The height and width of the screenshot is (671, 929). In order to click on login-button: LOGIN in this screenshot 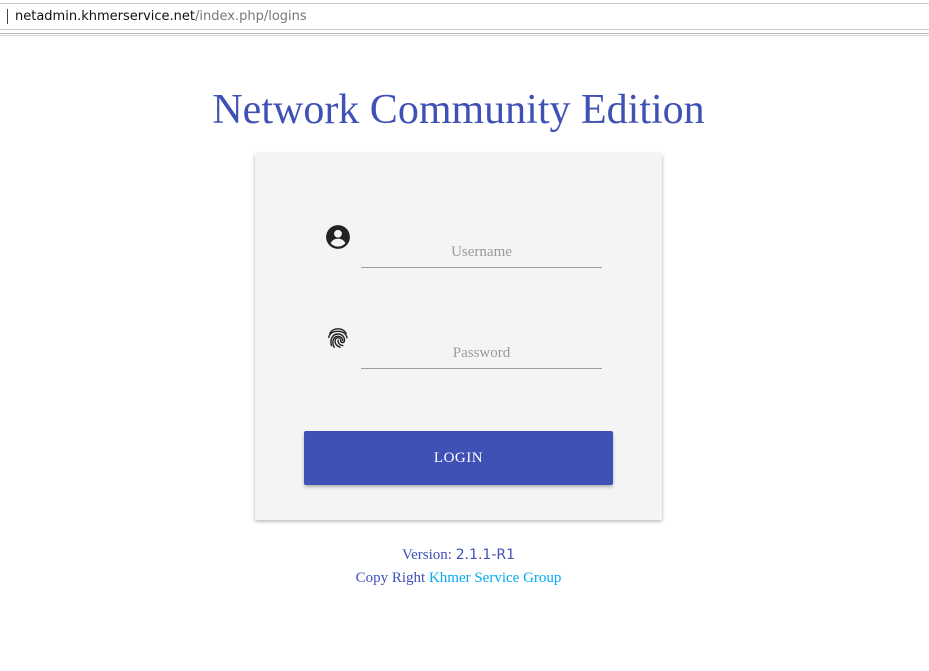, I will do `click(458, 458)`.